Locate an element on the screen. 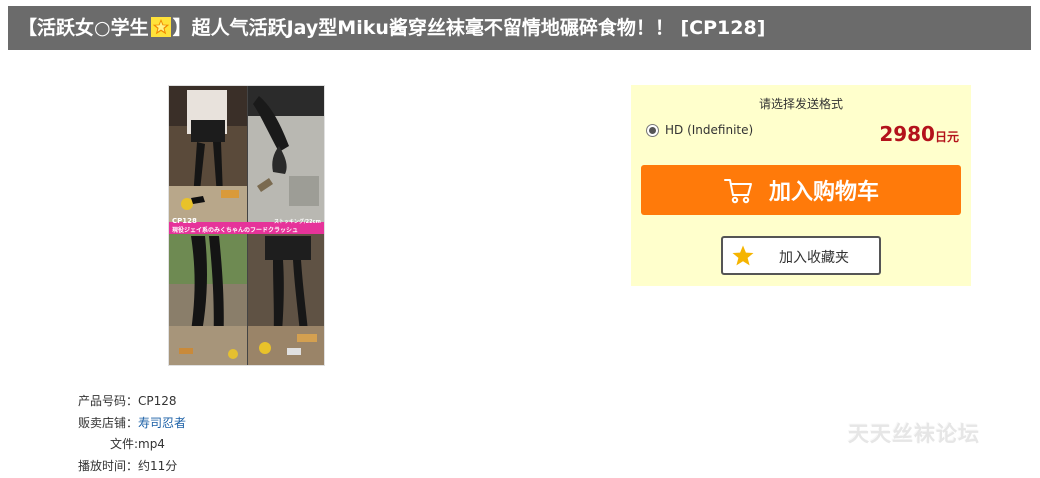 The image size is (1040, 478). product-code-label: 产品号码： is located at coordinates (107, 401).